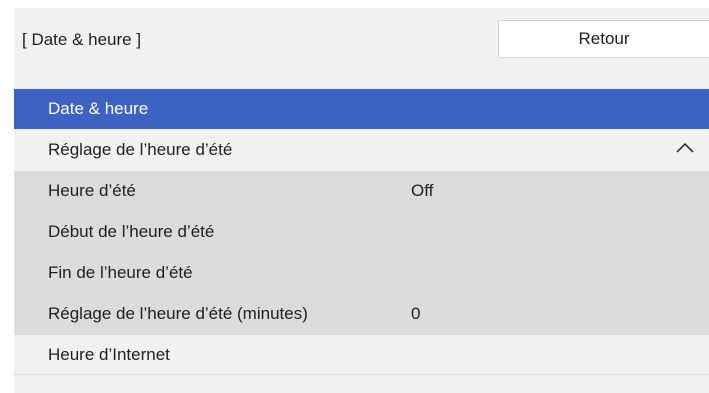 Image resolution: width=709 pixels, height=393 pixels. What do you see at coordinates (131, 231) in the screenshot?
I see `menu-item-label: Début de l’heure d’été` at bounding box center [131, 231].